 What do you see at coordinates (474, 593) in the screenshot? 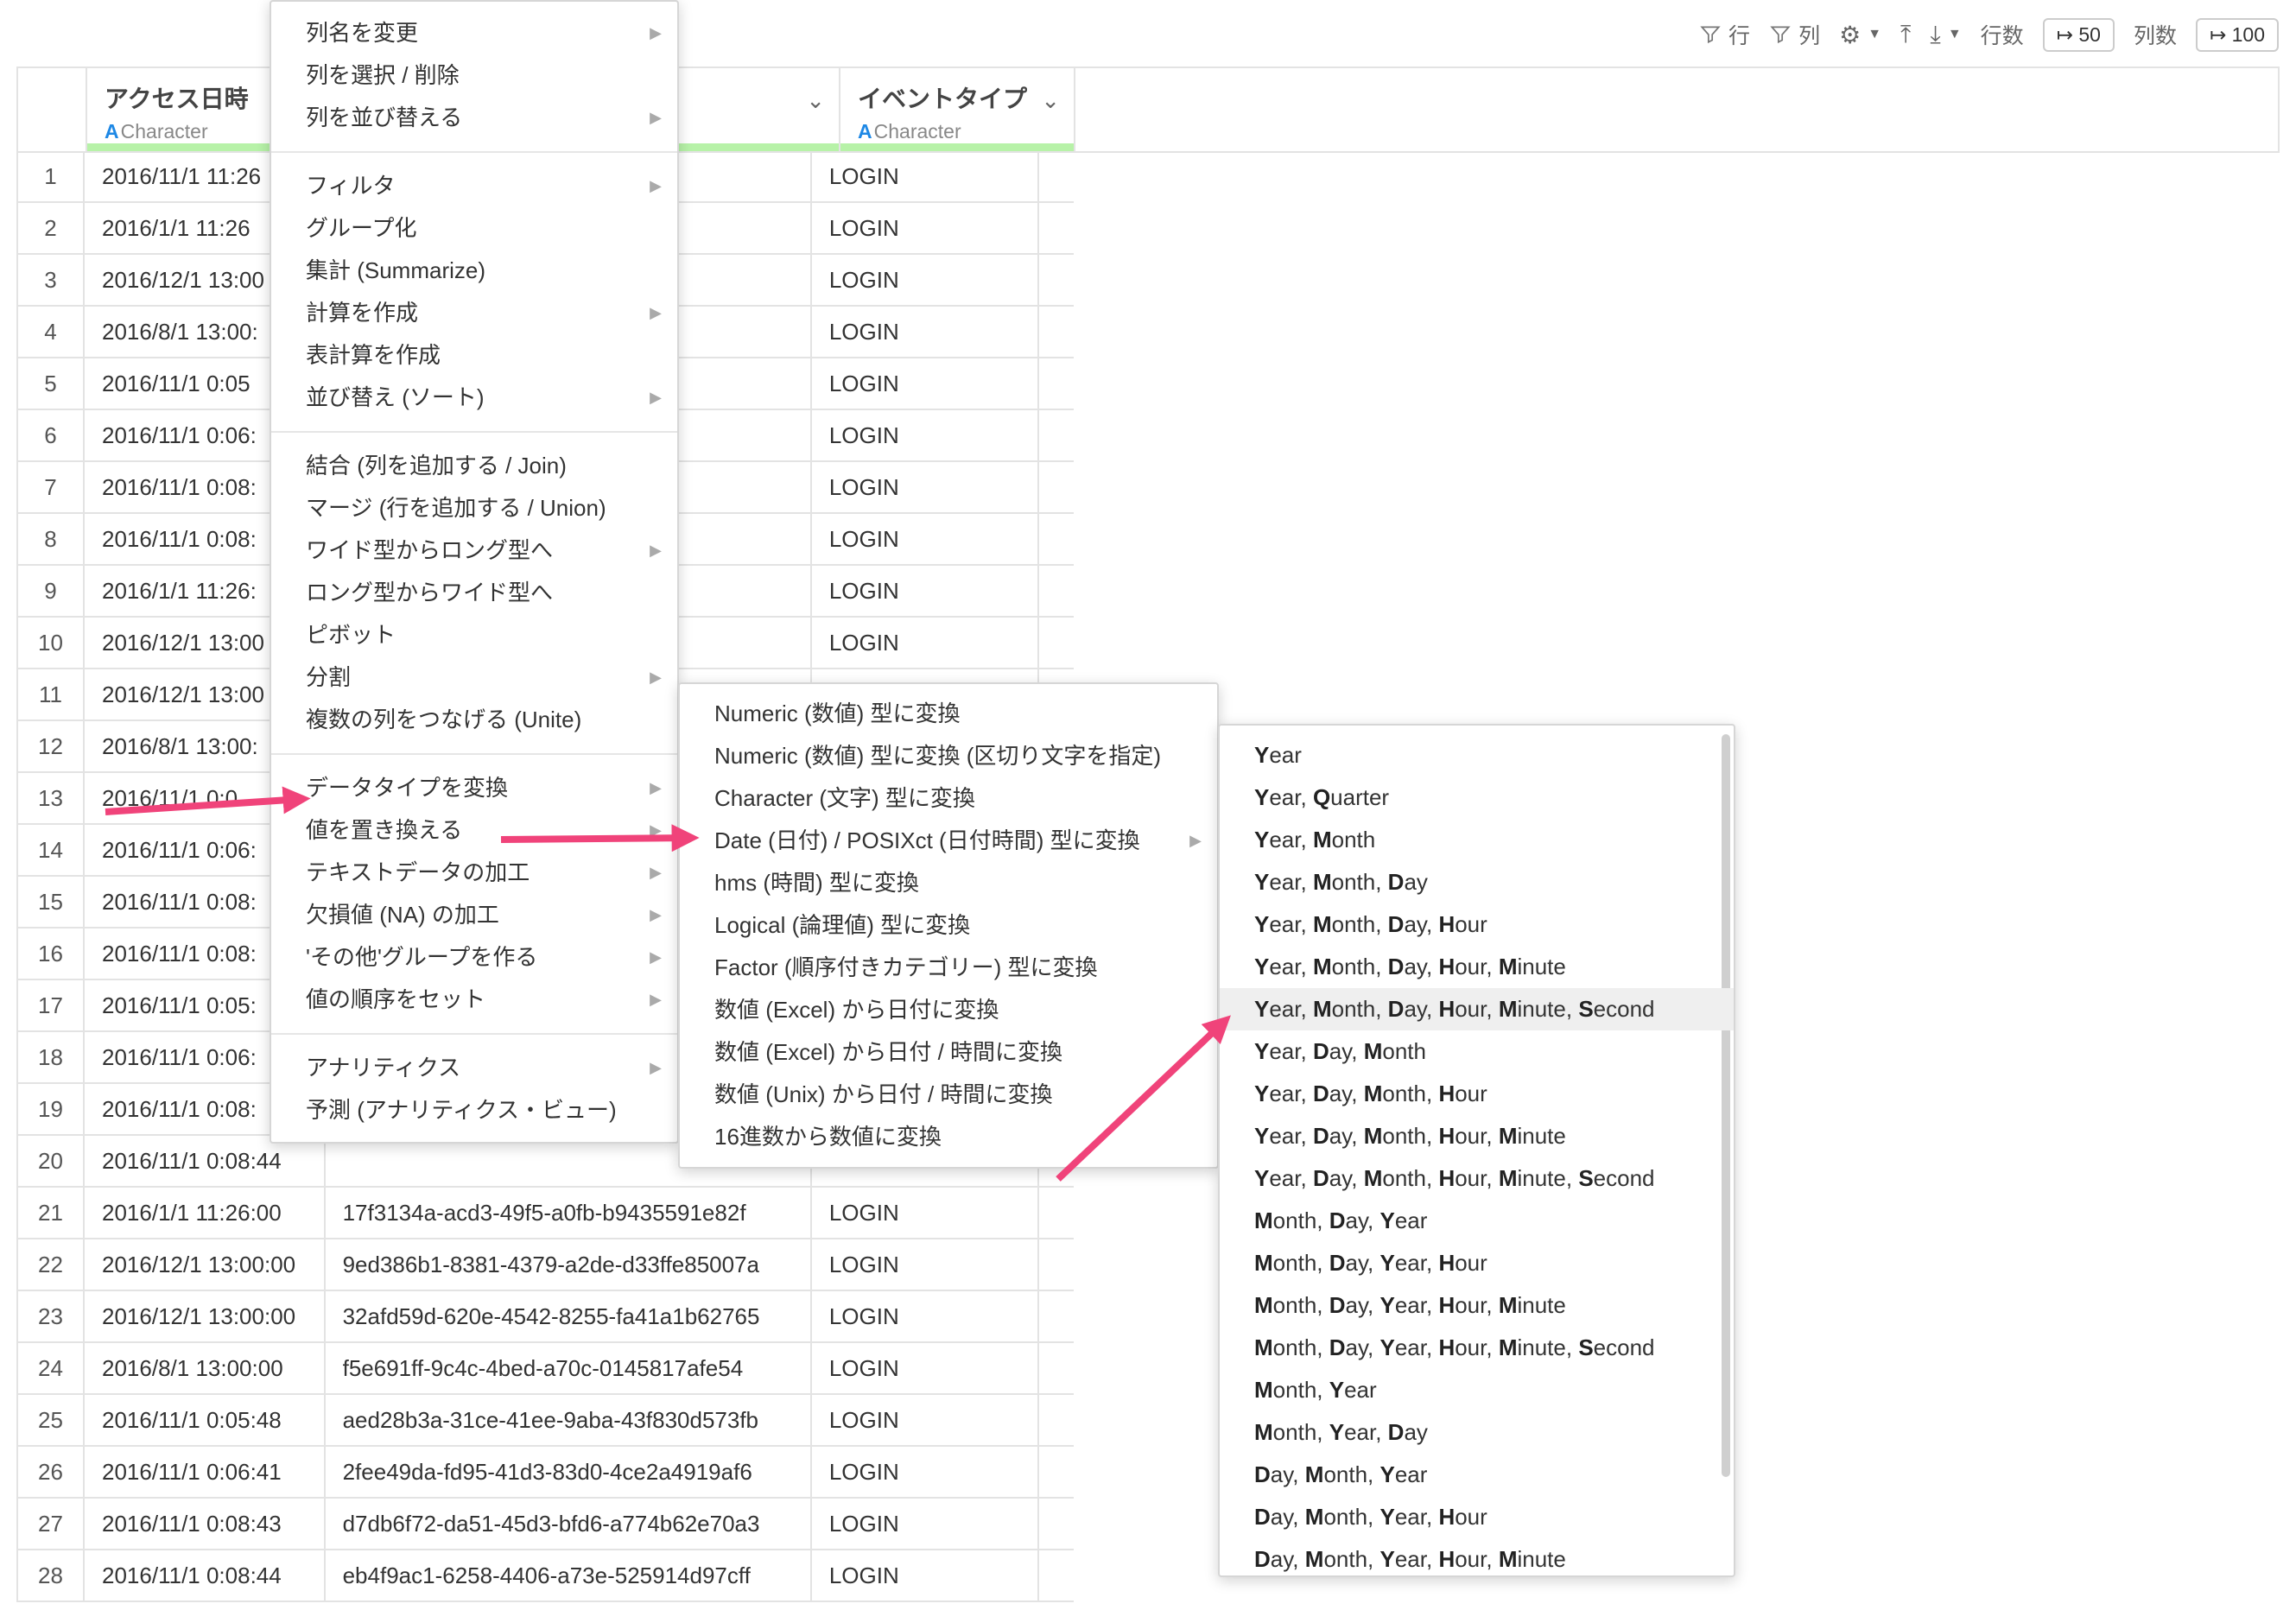
I see `menu-item: ロング型からワイド型へ` at bounding box center [474, 593].